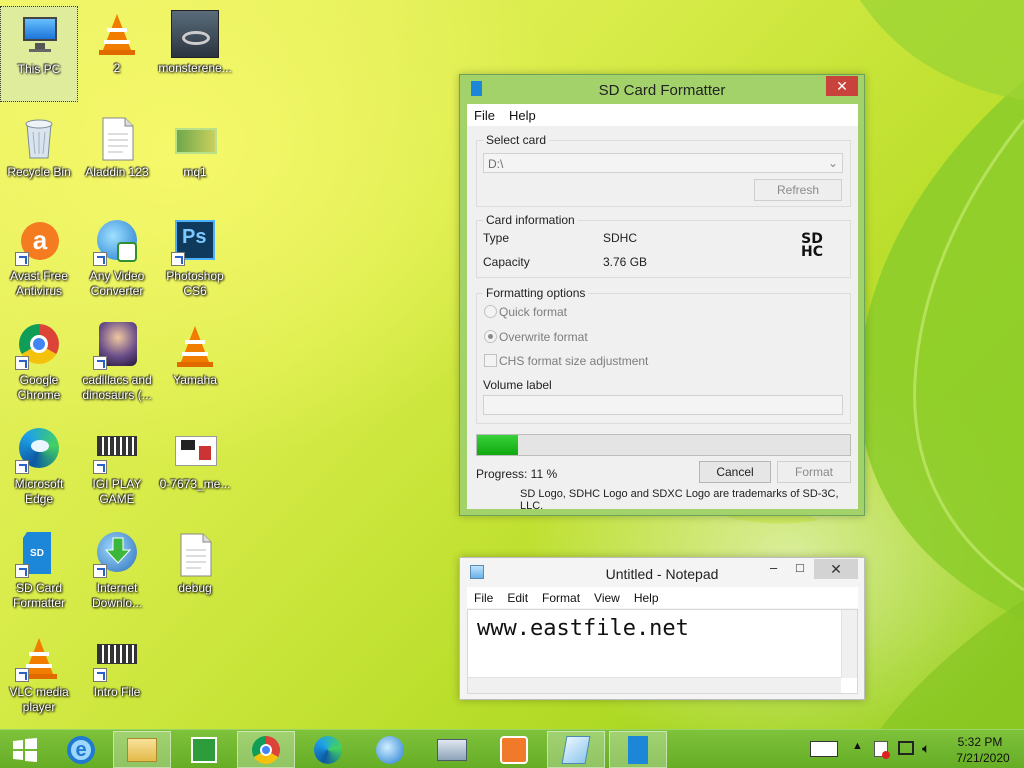 The width and height of the screenshot is (1024, 768). Describe the element at coordinates (607, 597) in the screenshot. I see `menu-view: View` at that location.